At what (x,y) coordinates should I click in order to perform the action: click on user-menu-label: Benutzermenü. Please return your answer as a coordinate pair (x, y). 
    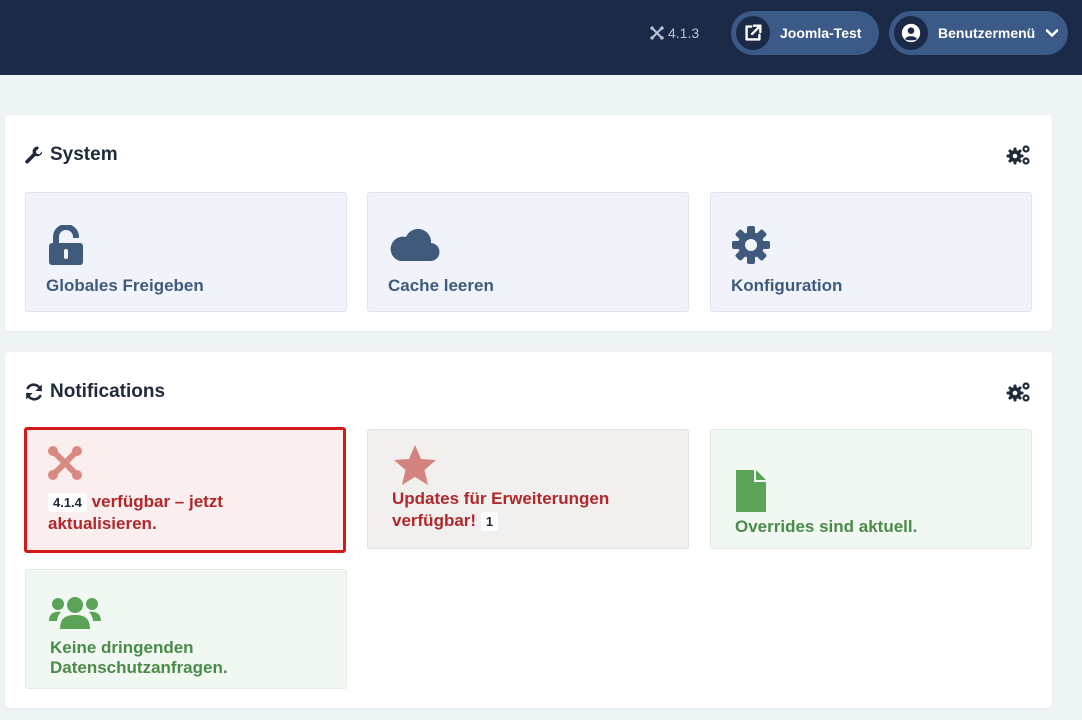
    Looking at the image, I should click on (987, 33).